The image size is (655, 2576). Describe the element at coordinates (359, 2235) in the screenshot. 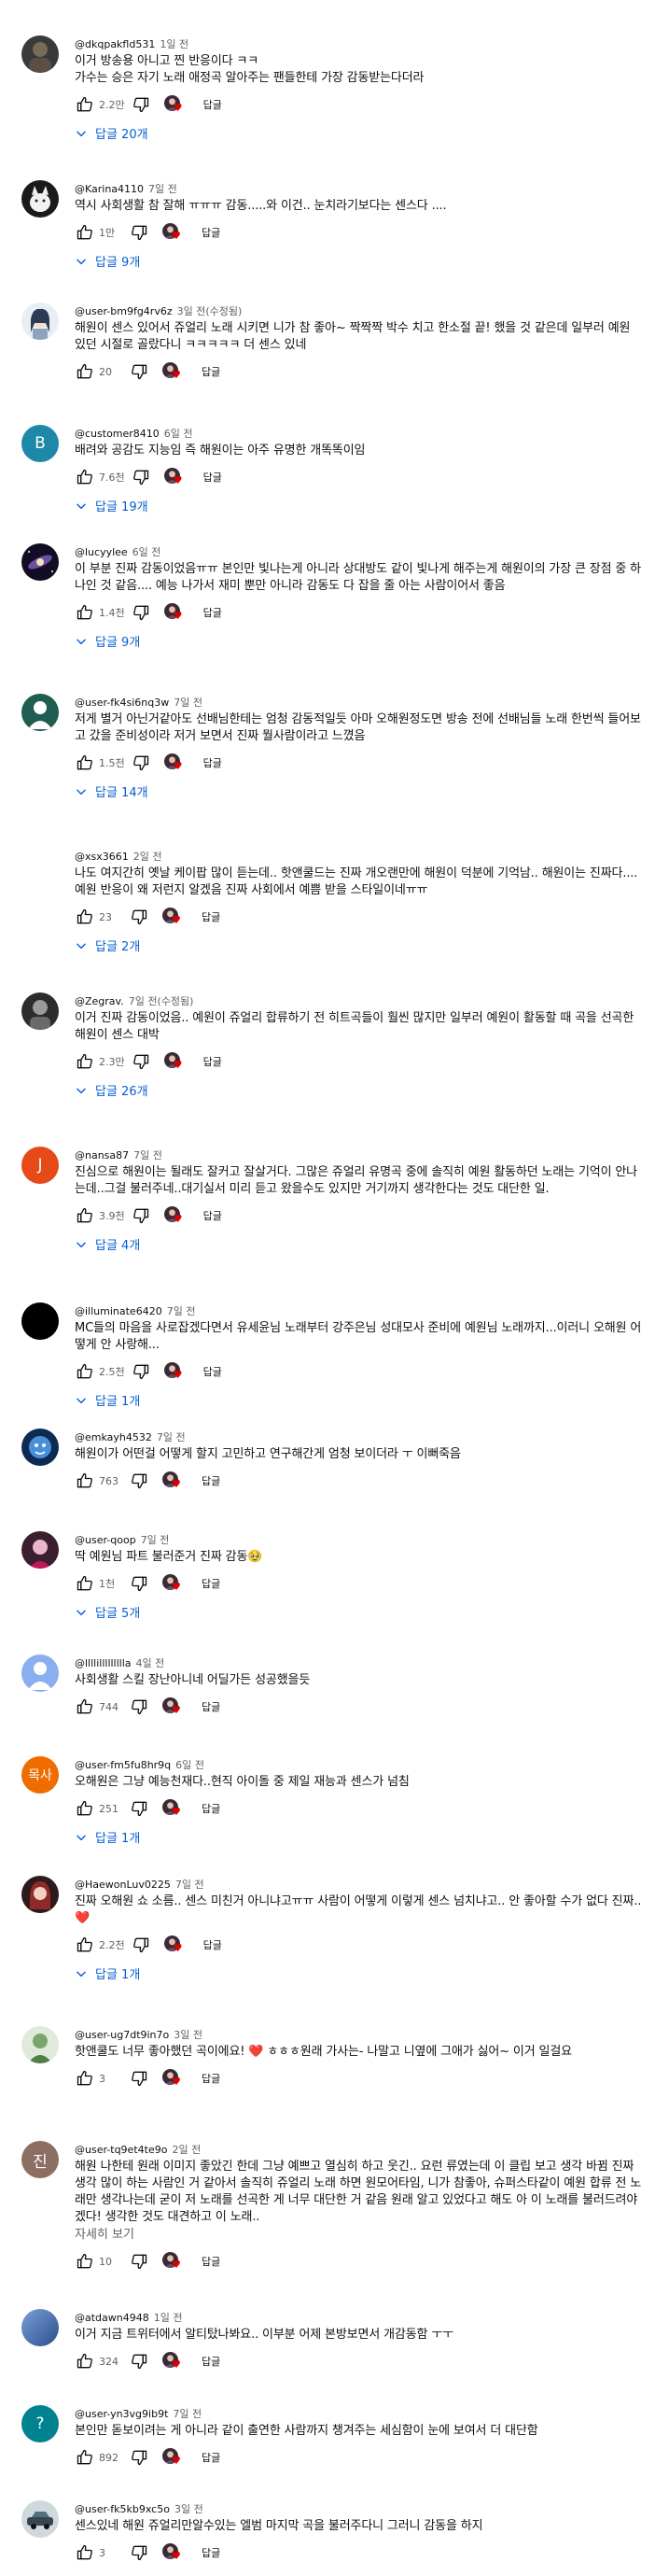

I see `read-more-link: 자세히 보기` at that location.